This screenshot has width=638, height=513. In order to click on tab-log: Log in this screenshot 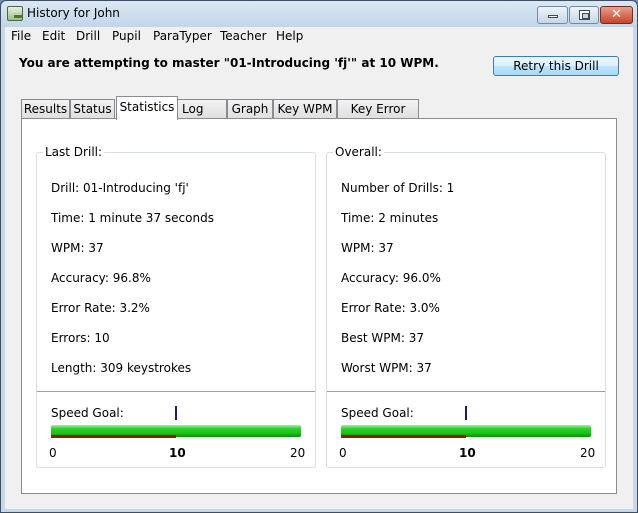, I will do `click(202, 109)`.